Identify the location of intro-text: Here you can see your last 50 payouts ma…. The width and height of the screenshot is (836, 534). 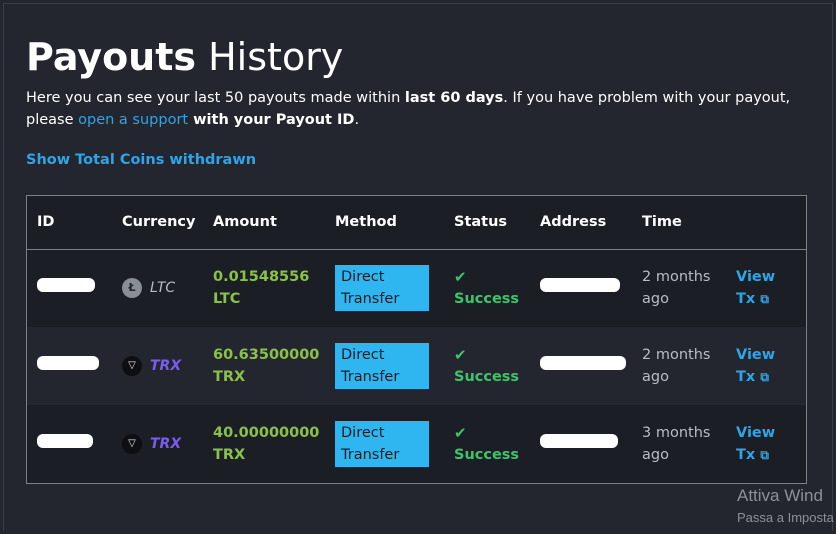
(421, 109).